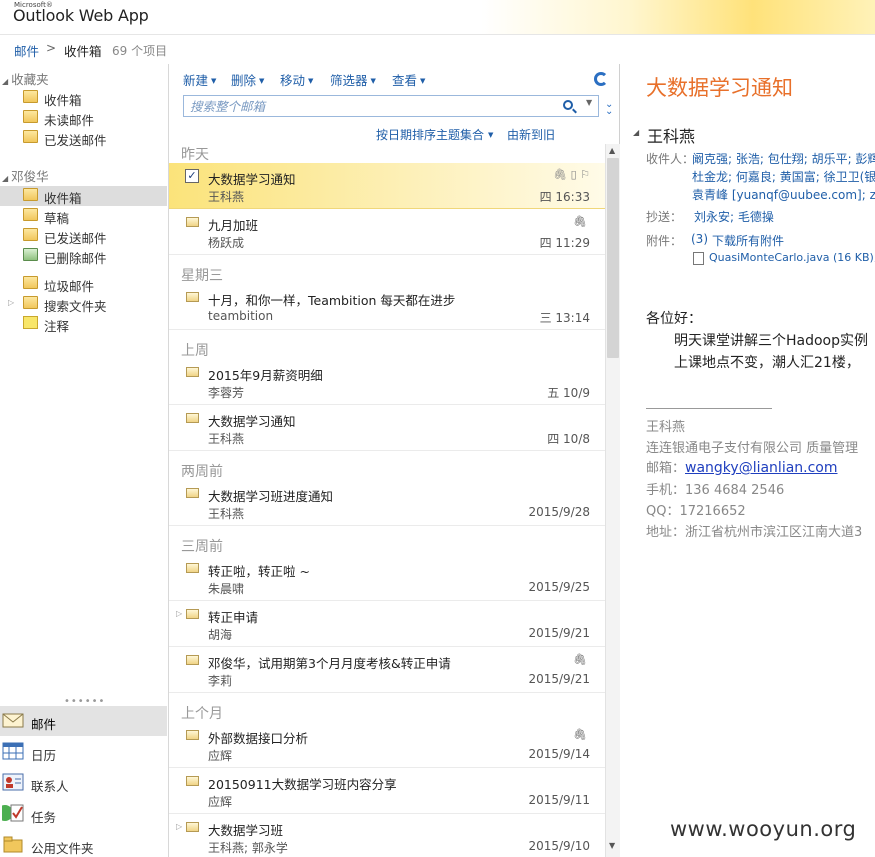 The height and width of the screenshot is (857, 875). Describe the element at coordinates (195, 155) in the screenshot. I see `group-header: 昨天` at that location.